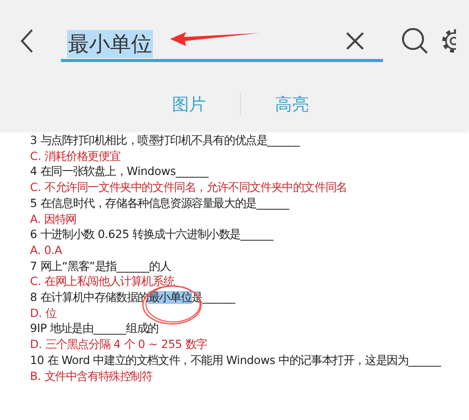 The image size is (469, 420). Describe the element at coordinates (75, 156) in the screenshot. I see `answer-text: C. 消耗价格更便宜` at that location.